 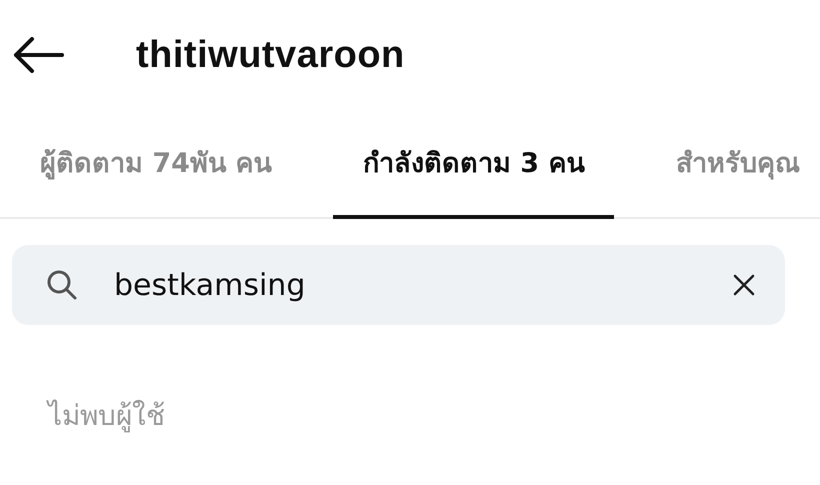 I want to click on no-users-found-message: ไม่พบผู้ใช้, so click(x=106, y=415).